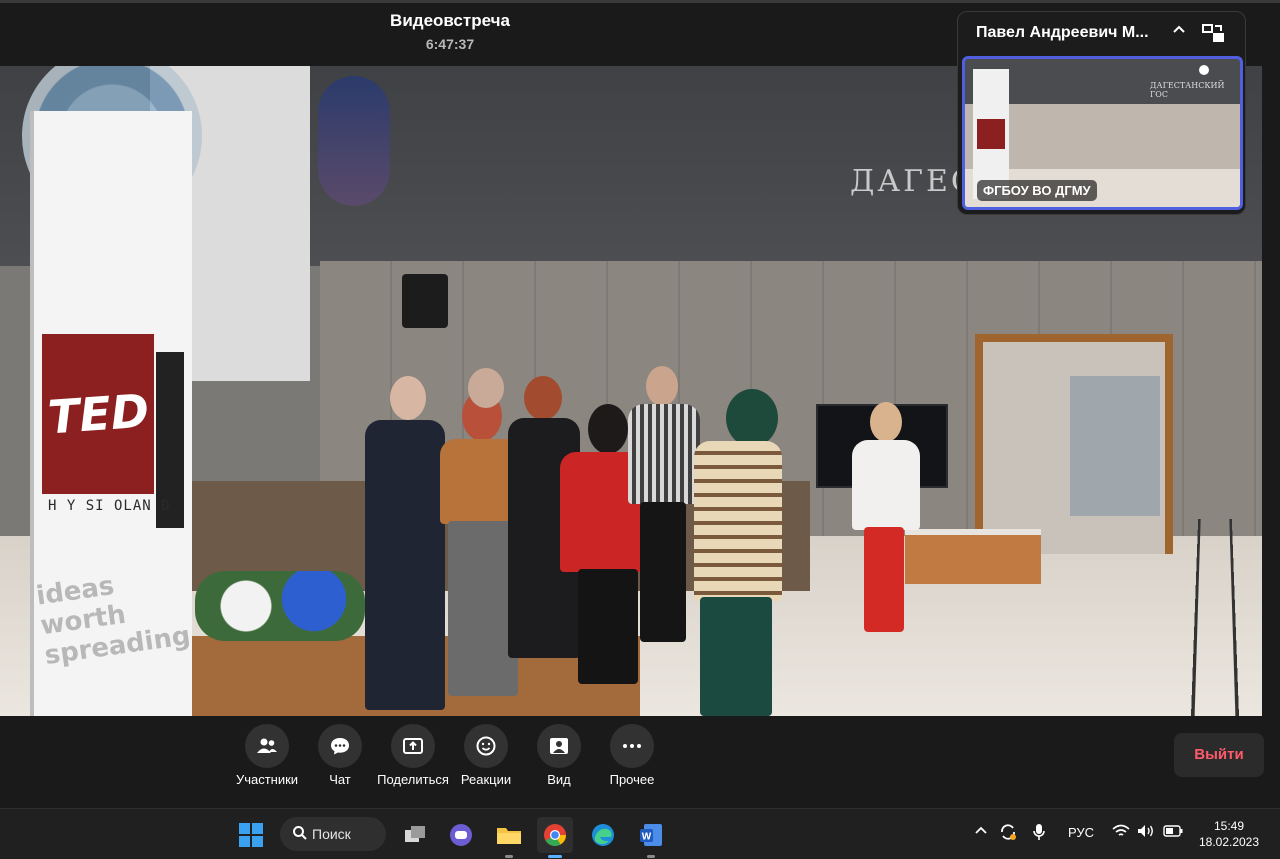 The height and width of the screenshot is (859, 1280). Describe the element at coordinates (973, 556) in the screenshot. I see `video-table` at that location.